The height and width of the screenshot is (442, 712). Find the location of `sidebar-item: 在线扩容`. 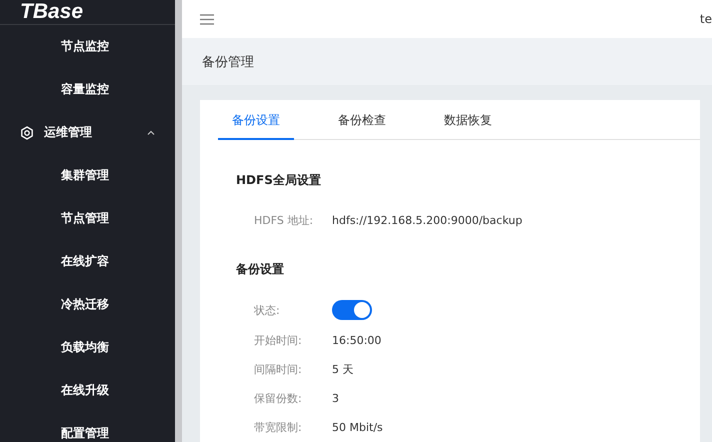

sidebar-item: 在线扩容 is located at coordinates (87, 261).